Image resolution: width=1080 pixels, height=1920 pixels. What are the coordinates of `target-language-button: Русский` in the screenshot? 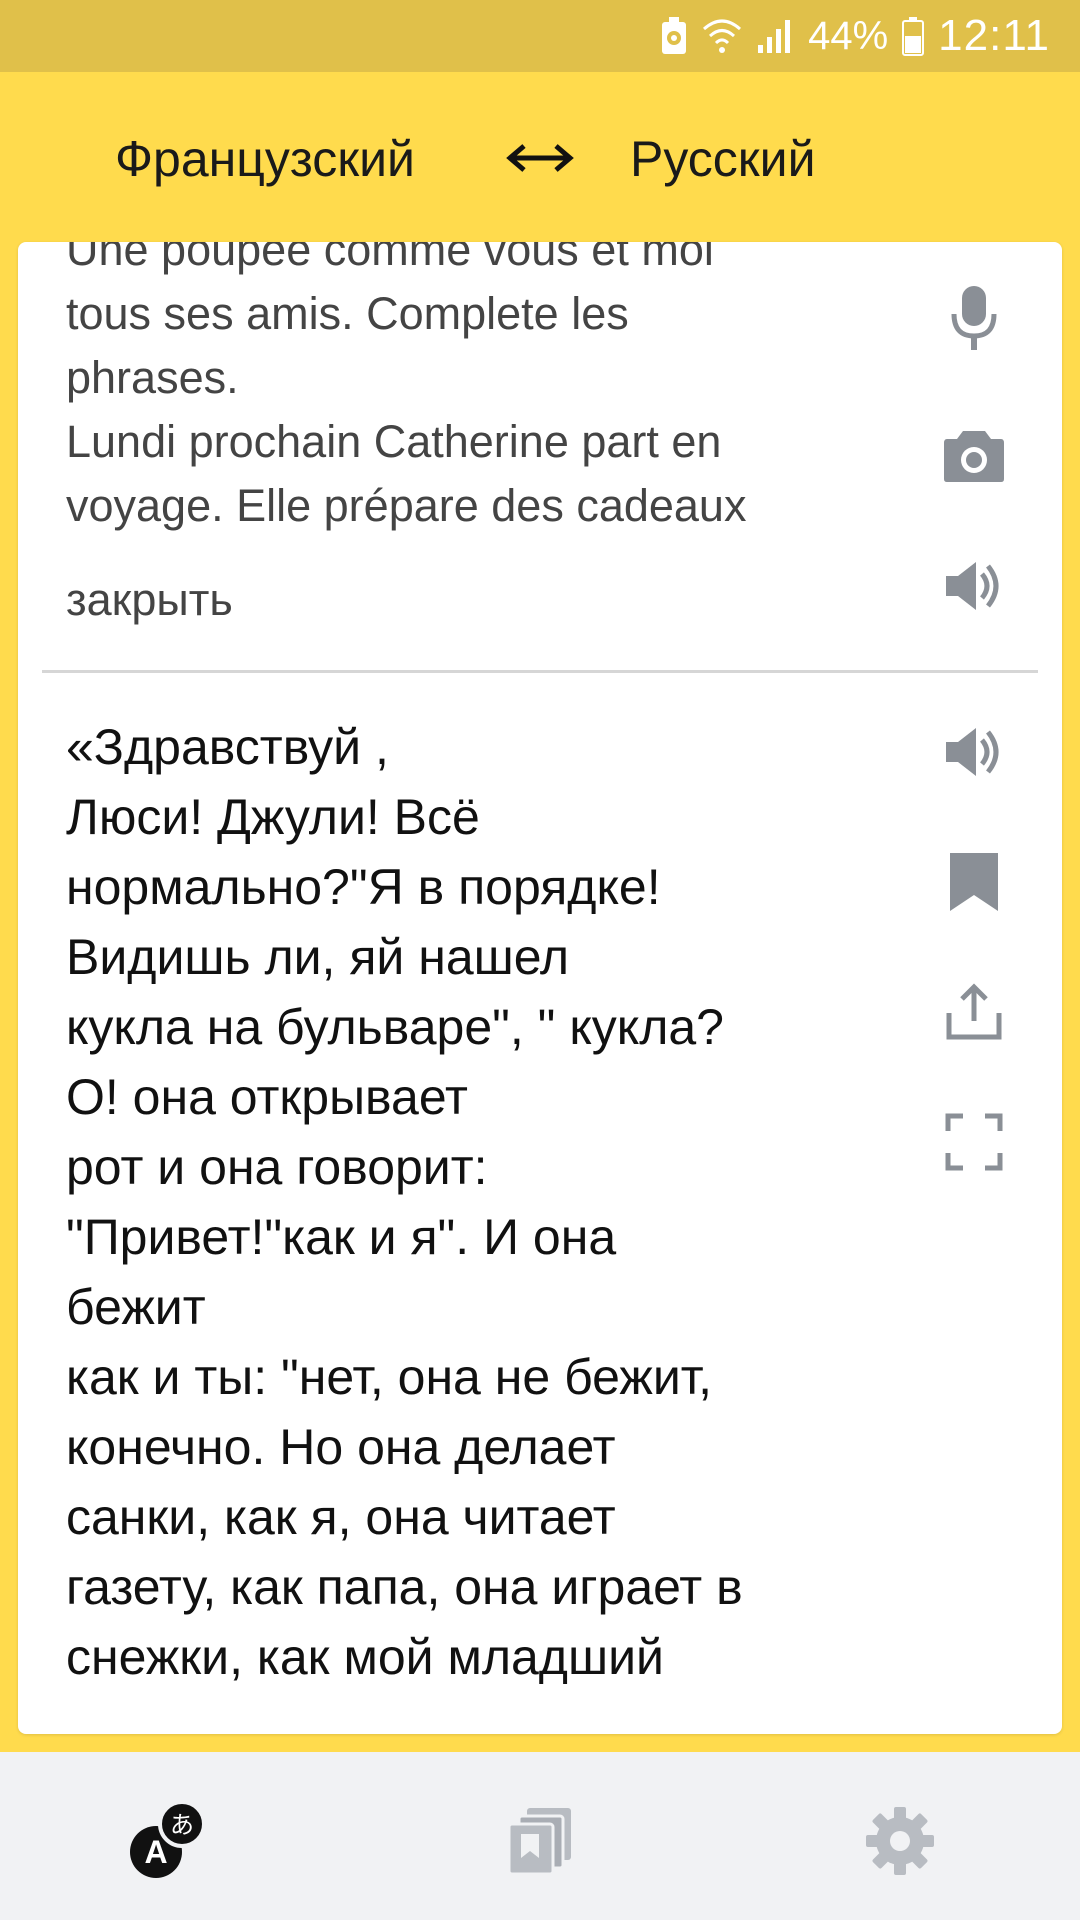 It's located at (723, 159).